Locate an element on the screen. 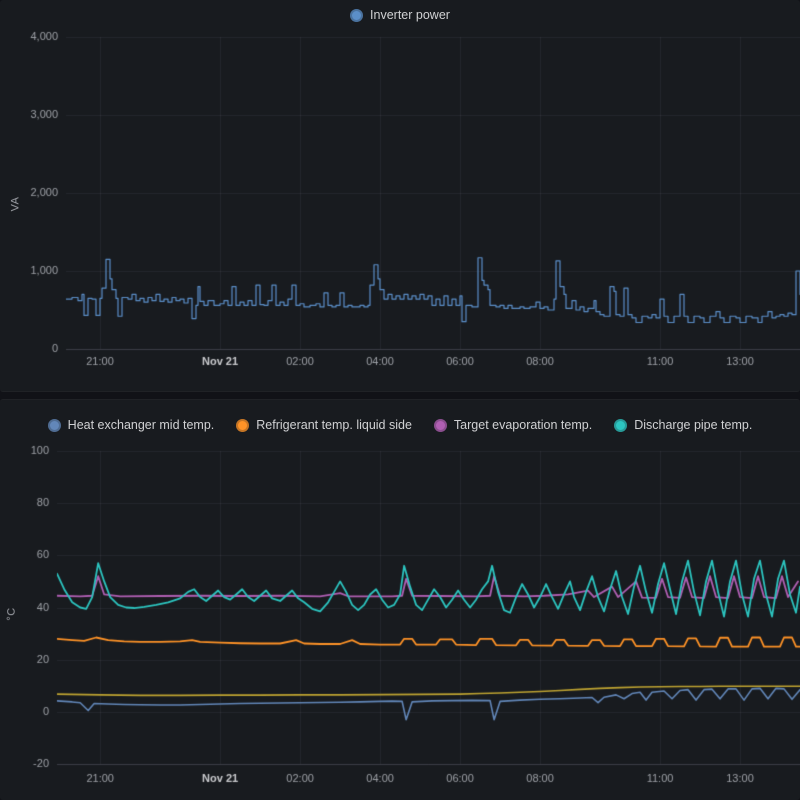 The image size is (800, 800). y-axis-unit-label: VA is located at coordinates (15, 204).